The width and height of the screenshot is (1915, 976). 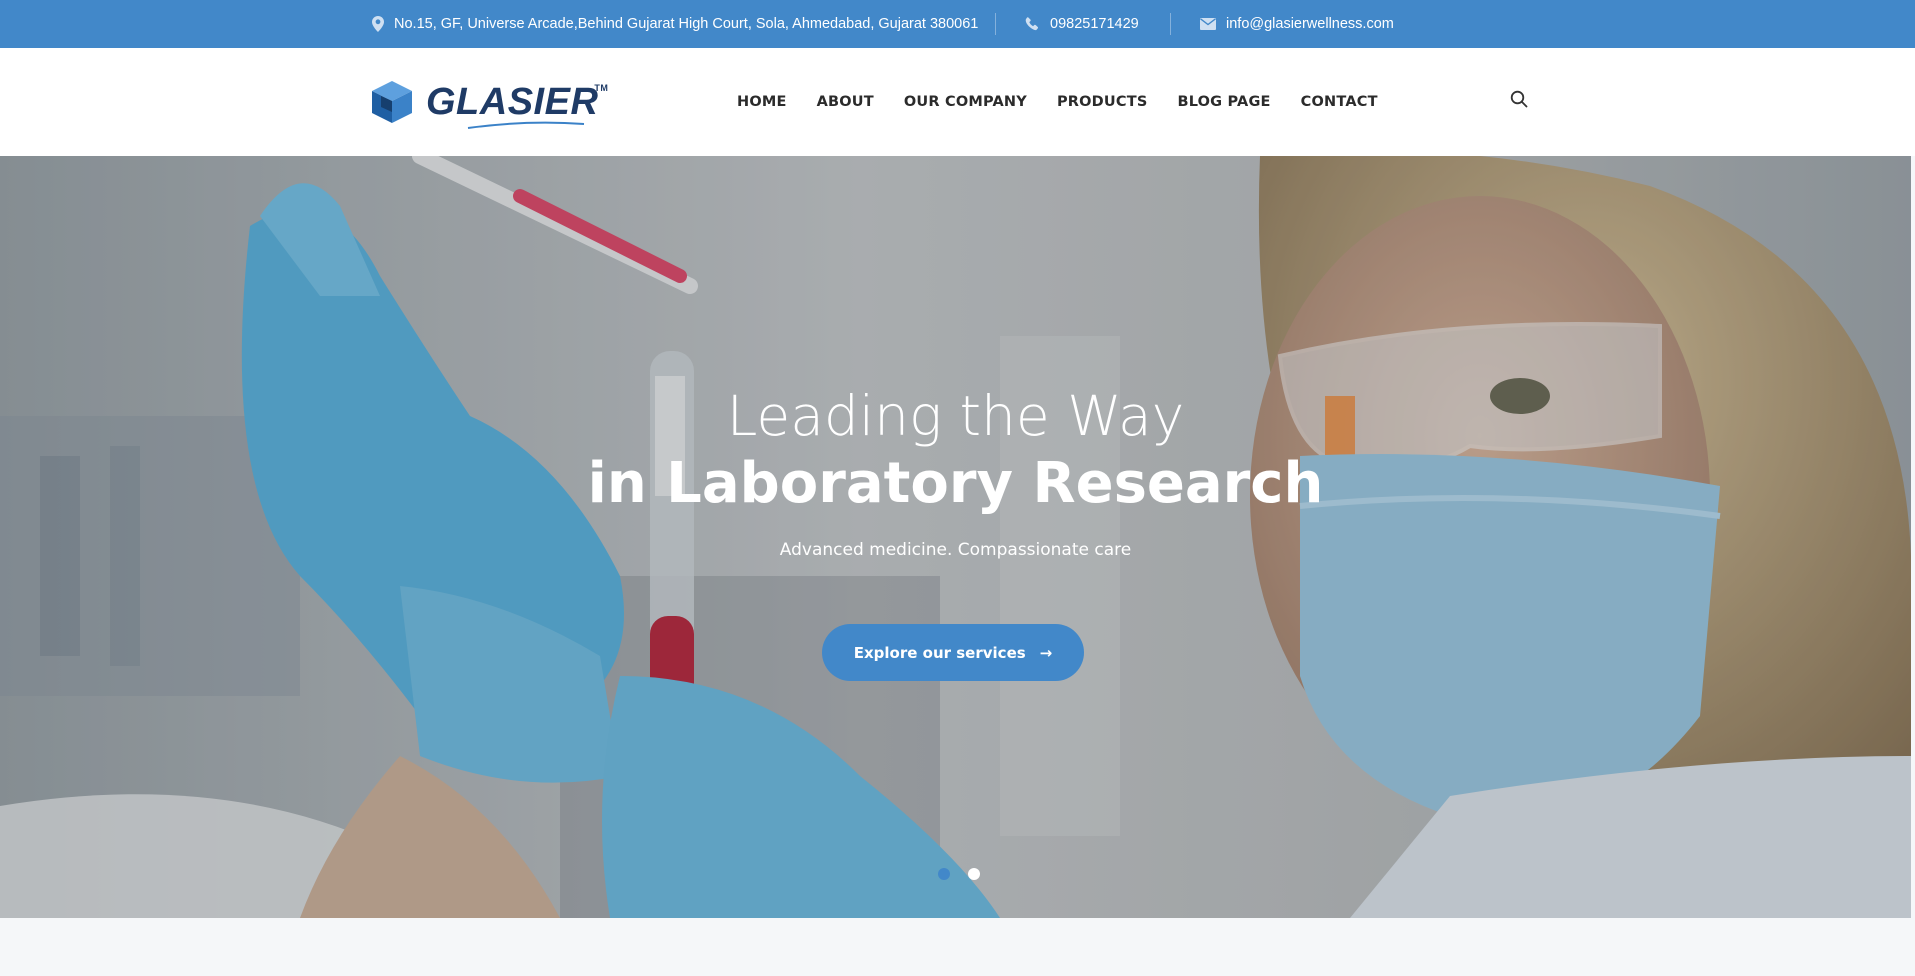 What do you see at coordinates (1339, 102) in the screenshot?
I see `nav-contact: CONTACT` at bounding box center [1339, 102].